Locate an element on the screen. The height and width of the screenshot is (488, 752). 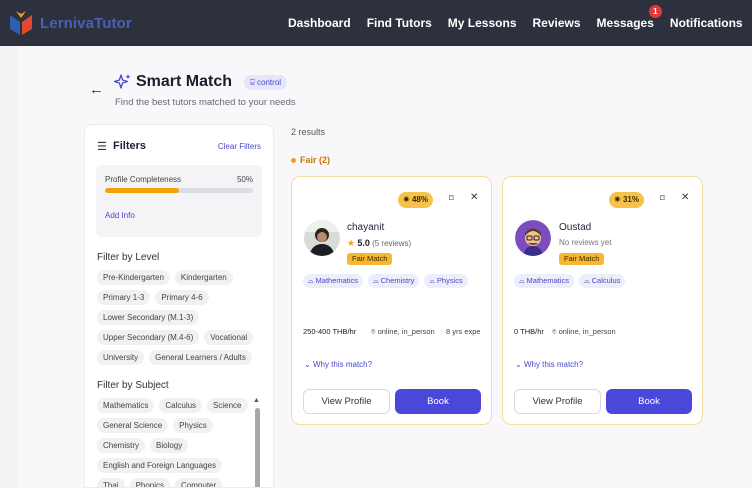
tutor-price: 250-400 THB/hr is located at coordinates (330, 331).